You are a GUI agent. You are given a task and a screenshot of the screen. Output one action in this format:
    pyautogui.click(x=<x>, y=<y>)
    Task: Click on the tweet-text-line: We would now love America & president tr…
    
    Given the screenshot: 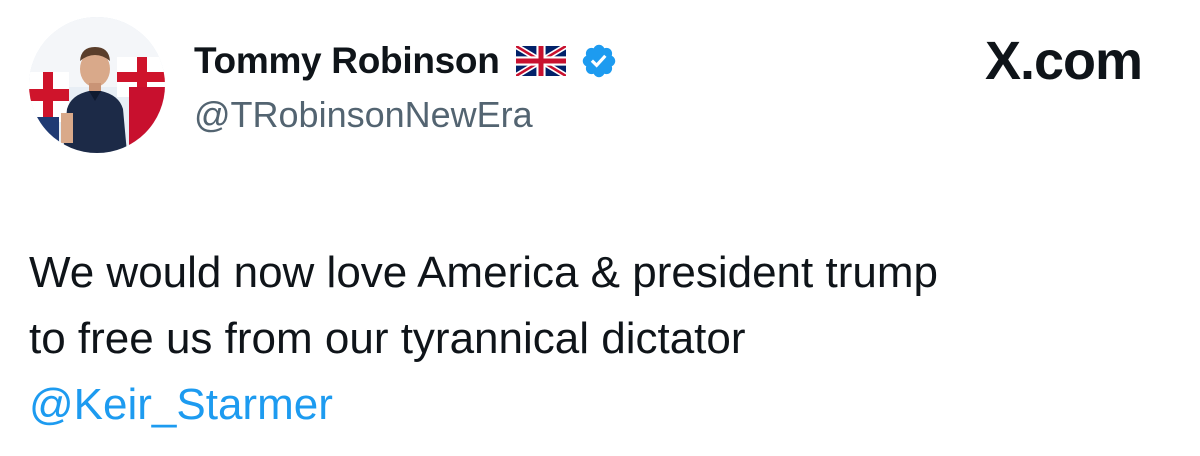 What is the action you would take?
    pyautogui.click(x=483, y=272)
    